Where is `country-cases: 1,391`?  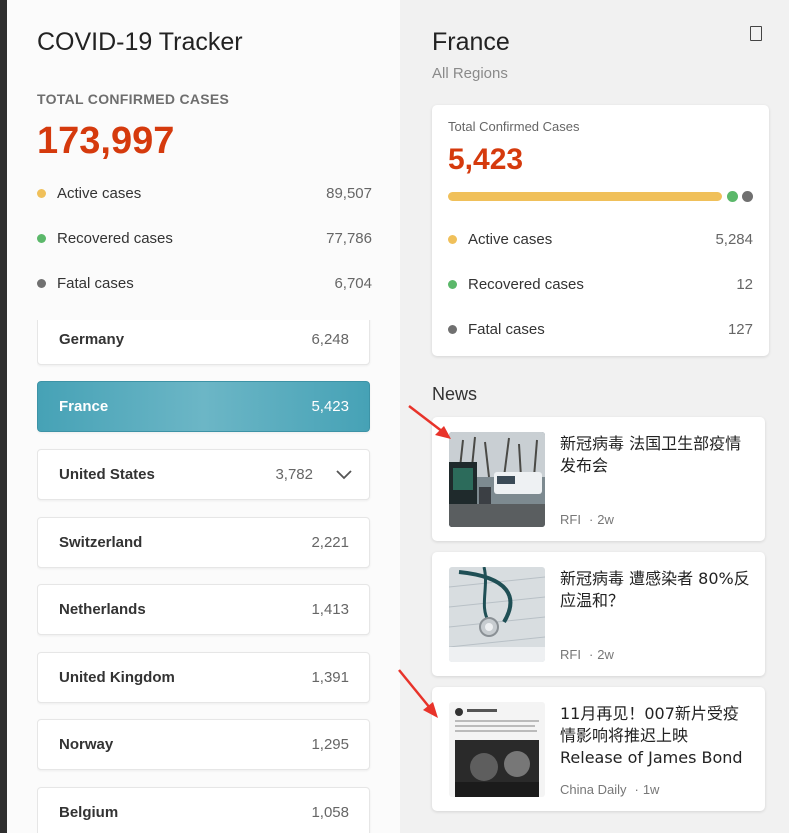
country-cases: 1,391 is located at coordinates (330, 677).